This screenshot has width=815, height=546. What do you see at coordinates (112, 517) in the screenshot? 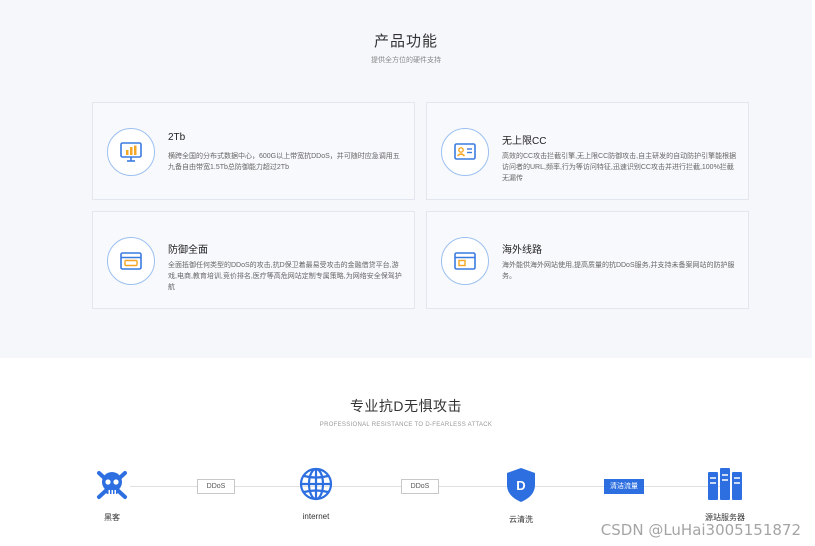
I see `node-label: 黑客` at bounding box center [112, 517].